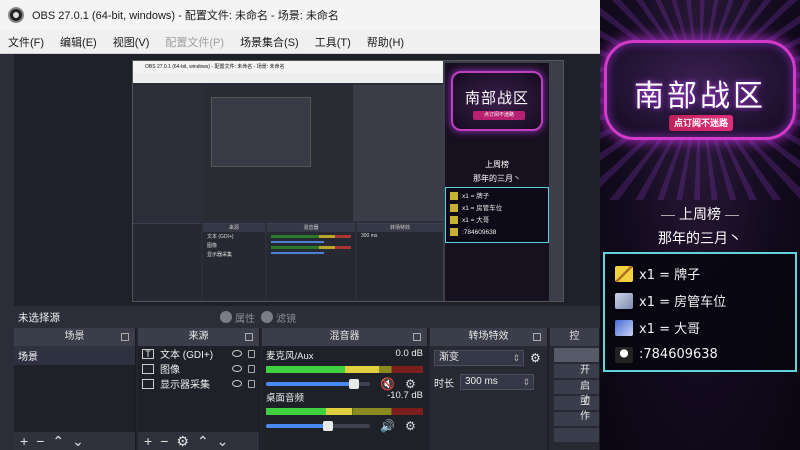  Describe the element at coordinates (499, 115) in the screenshot. I see `nested-banner-sub: 点订阅不迷路` at that location.